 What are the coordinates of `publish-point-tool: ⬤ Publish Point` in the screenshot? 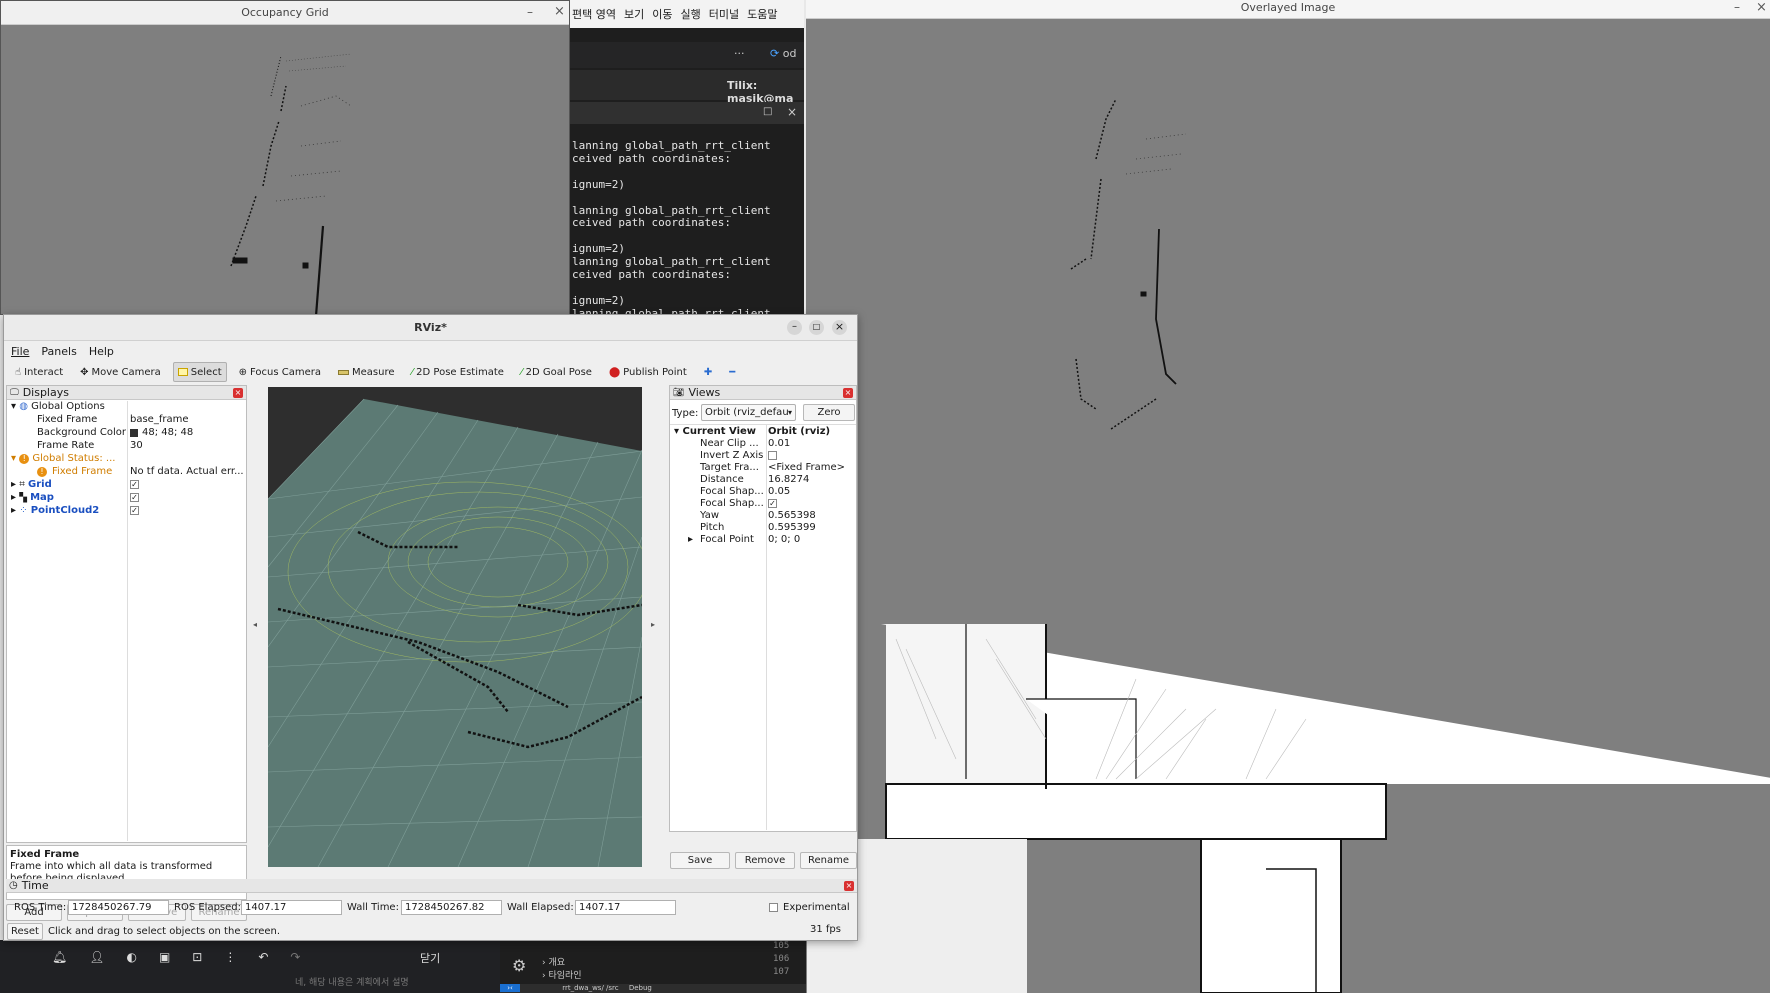 It's located at (648, 372).